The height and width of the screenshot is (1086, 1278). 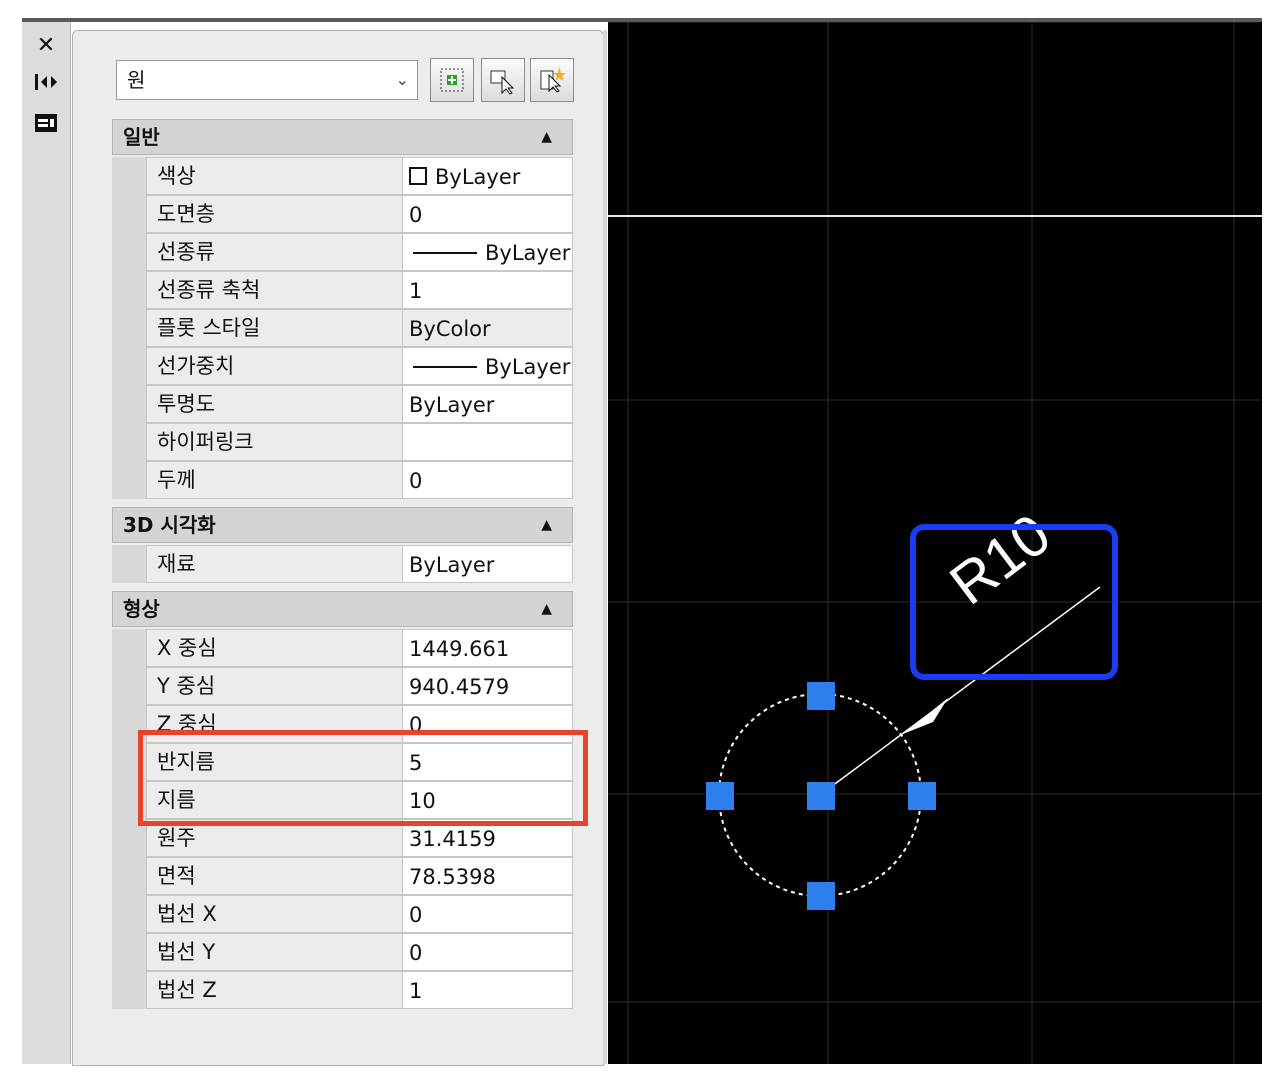 I want to click on select-objects-button, so click(x=503, y=80).